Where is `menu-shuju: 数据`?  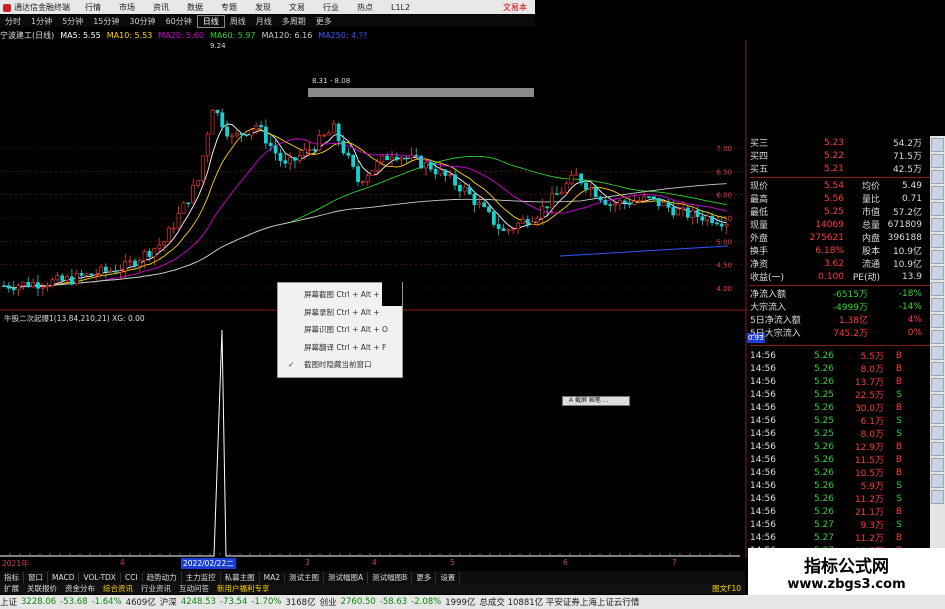
menu-shuju: 数据 is located at coordinates (195, 7).